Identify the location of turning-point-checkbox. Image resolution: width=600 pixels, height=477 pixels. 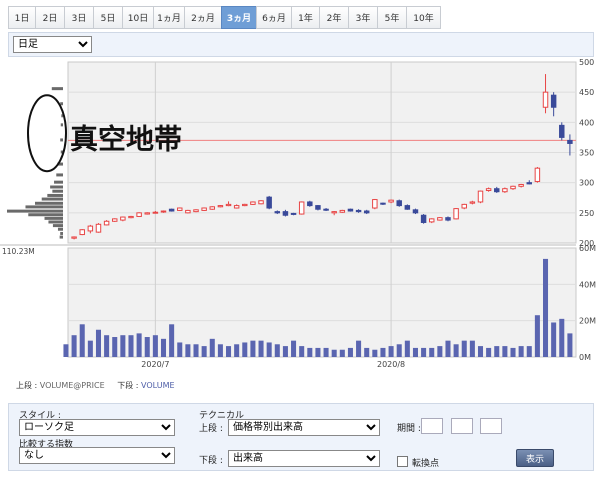
(402, 461).